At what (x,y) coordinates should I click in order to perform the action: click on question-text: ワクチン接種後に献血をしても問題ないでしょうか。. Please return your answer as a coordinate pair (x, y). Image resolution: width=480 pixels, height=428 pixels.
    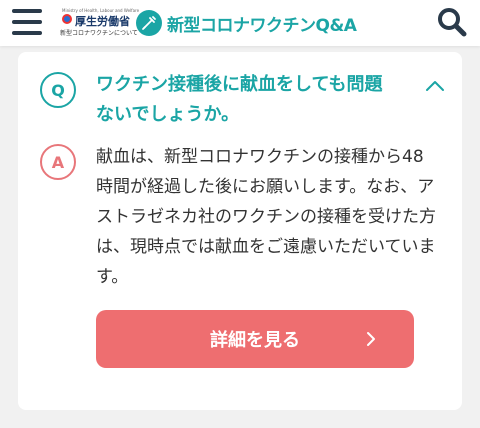
    Looking at the image, I should click on (239, 99).